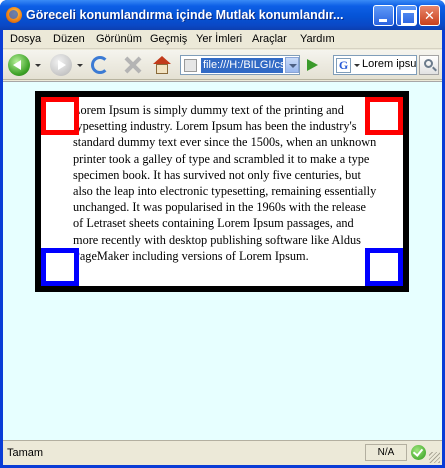 This screenshot has height=468, width=445. I want to click on checkmark-icon, so click(418, 452).